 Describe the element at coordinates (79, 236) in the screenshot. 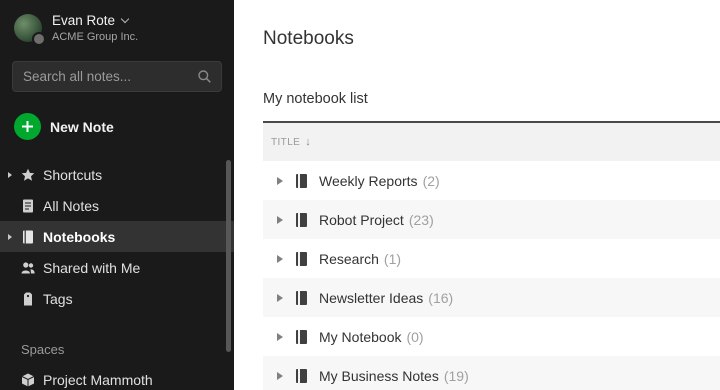

I see `sidebar-item-label: Notebooks` at that location.